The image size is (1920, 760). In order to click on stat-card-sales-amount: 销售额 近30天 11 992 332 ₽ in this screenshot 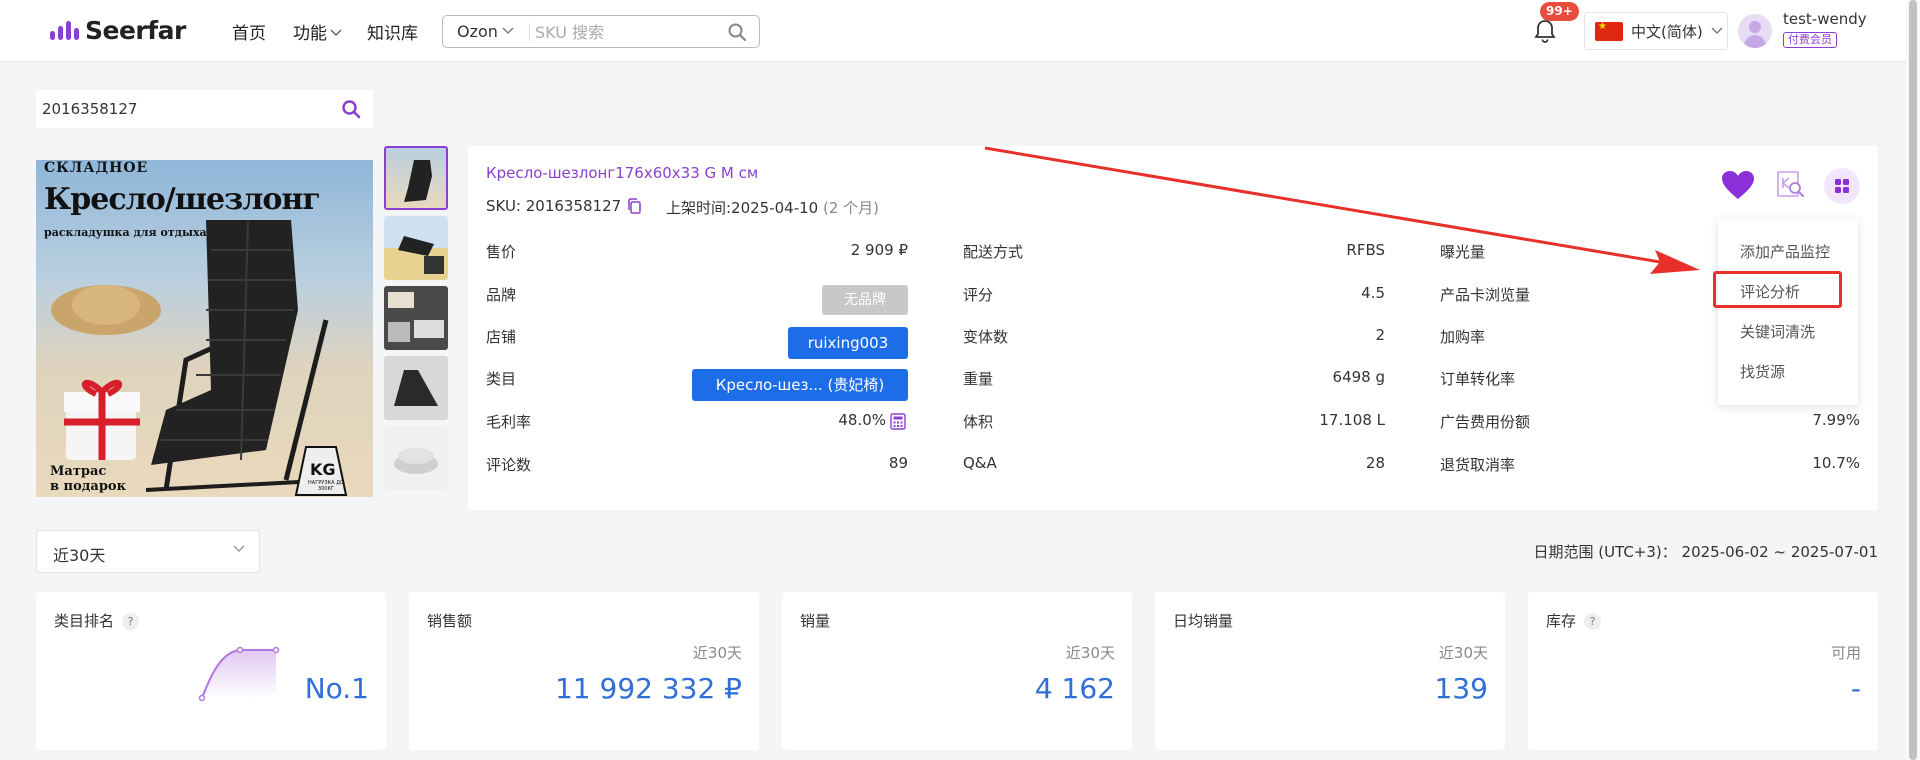, I will do `click(584, 671)`.